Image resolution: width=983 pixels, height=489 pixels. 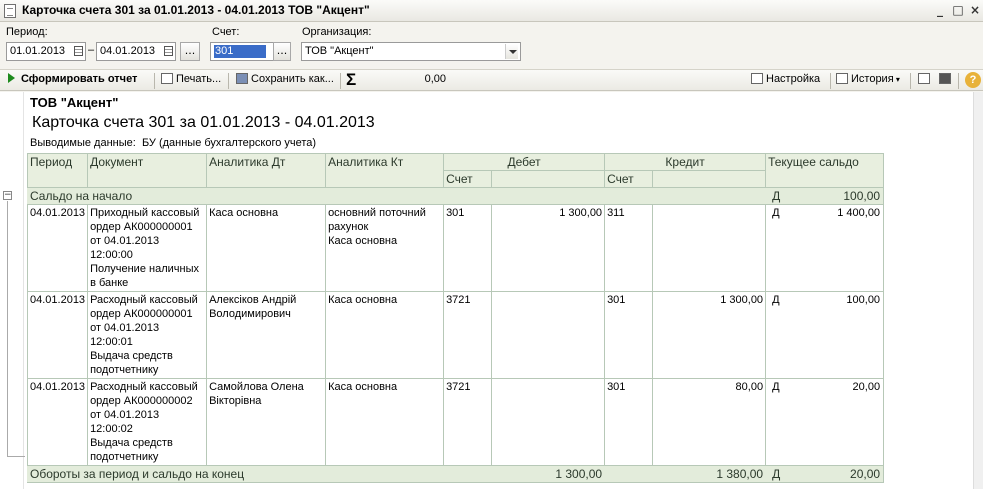 What do you see at coordinates (38, 51) in the screenshot?
I see `period-from-value: 01.01.2013` at bounding box center [38, 51].